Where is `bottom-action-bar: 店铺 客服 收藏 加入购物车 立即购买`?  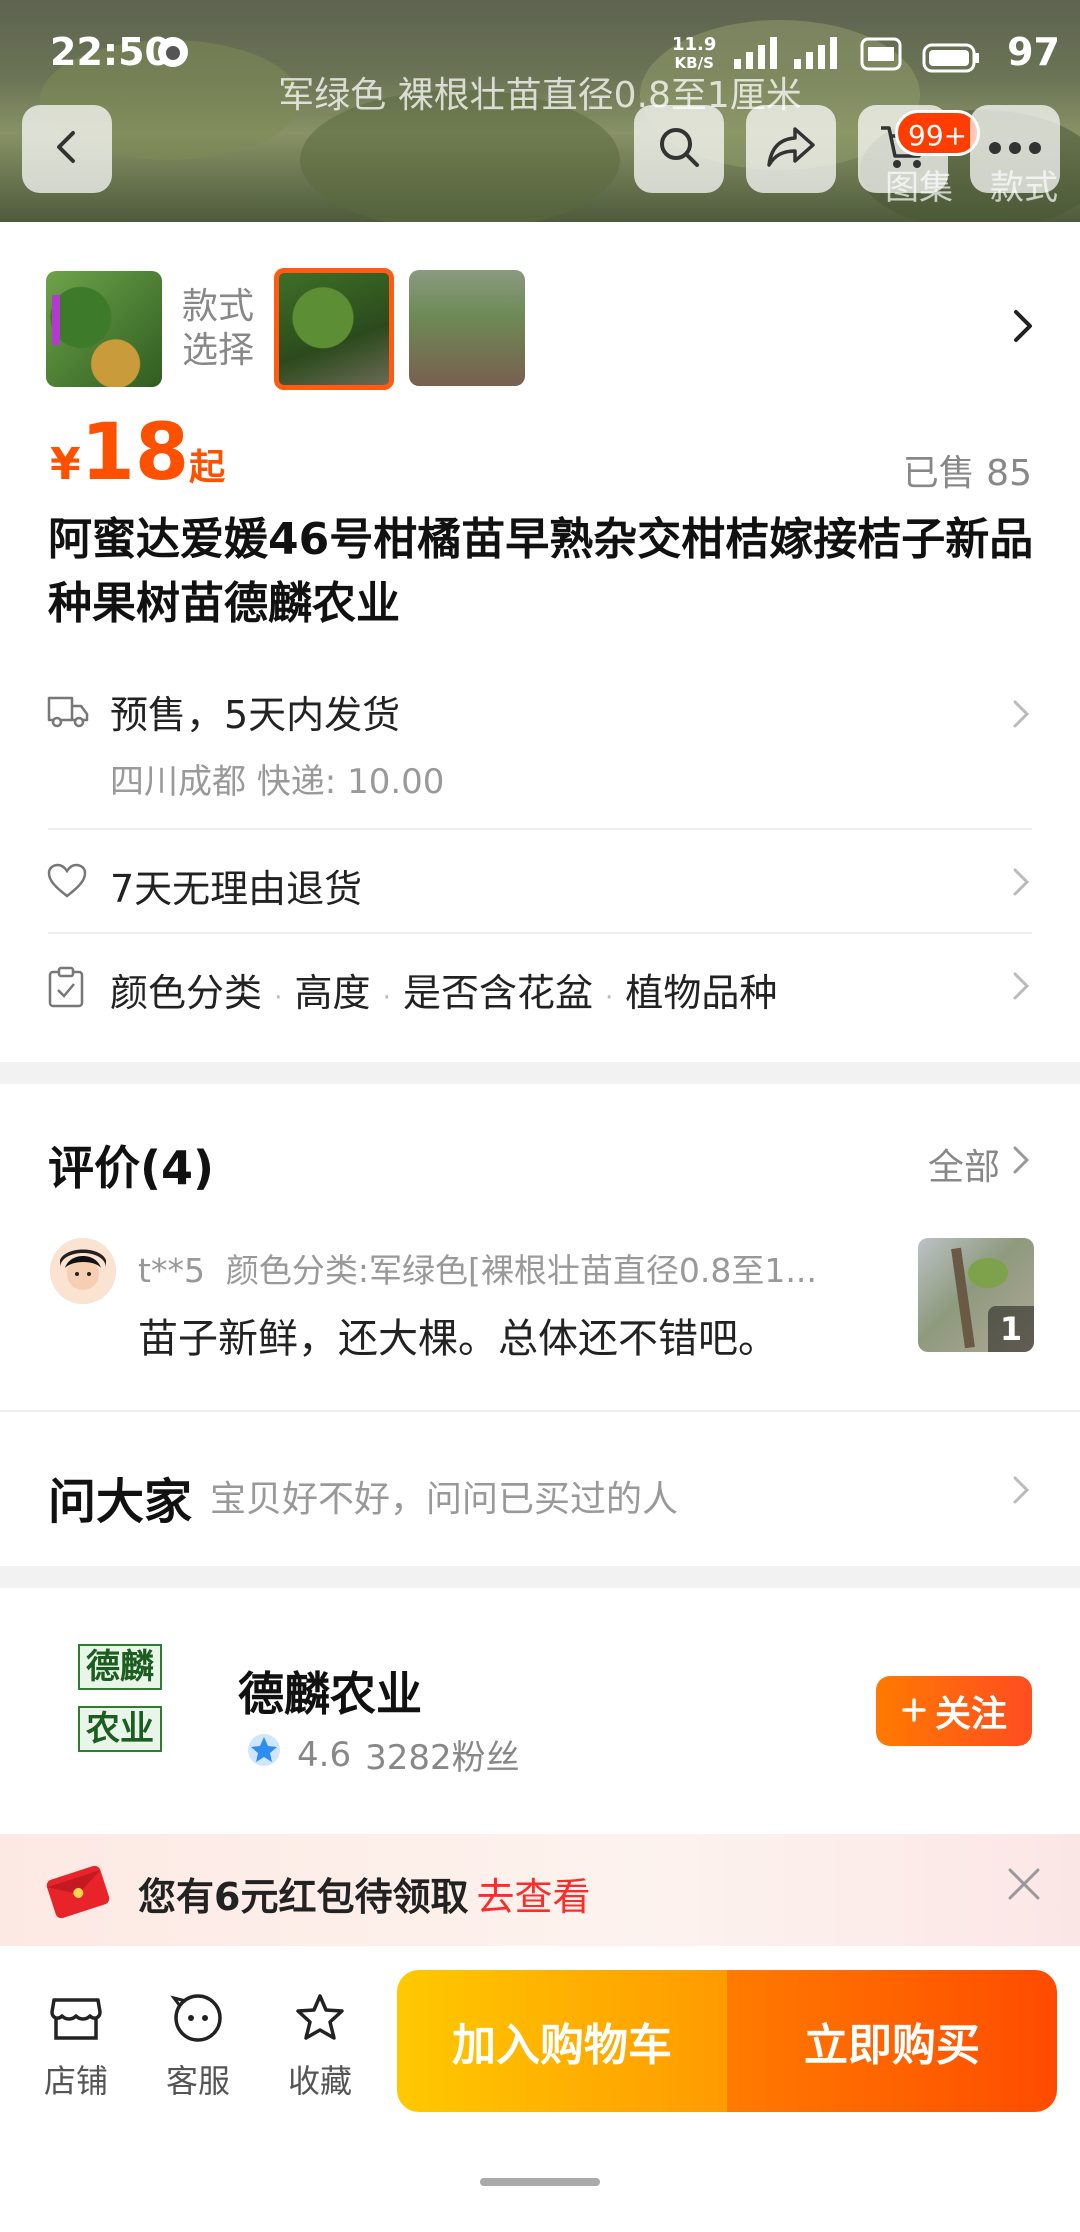
bottom-action-bar: 店铺 客服 收藏 加入购物车 立即购买 is located at coordinates (540, 2089).